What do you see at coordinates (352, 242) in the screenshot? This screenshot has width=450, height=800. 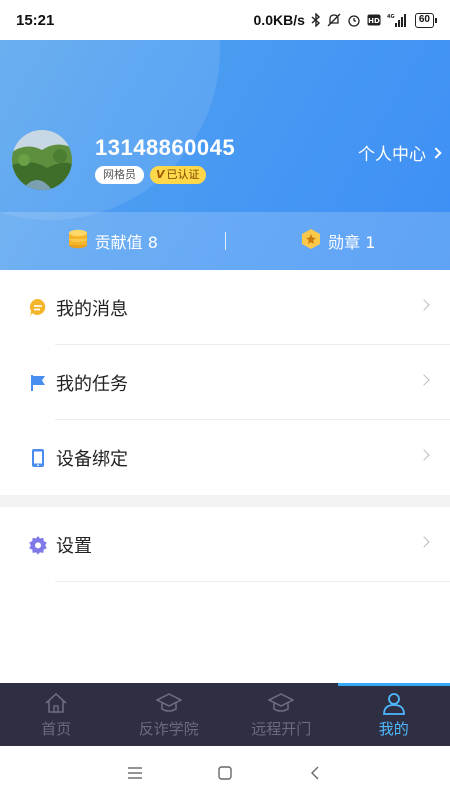 I see `medal-label: 勋章 1` at bounding box center [352, 242].